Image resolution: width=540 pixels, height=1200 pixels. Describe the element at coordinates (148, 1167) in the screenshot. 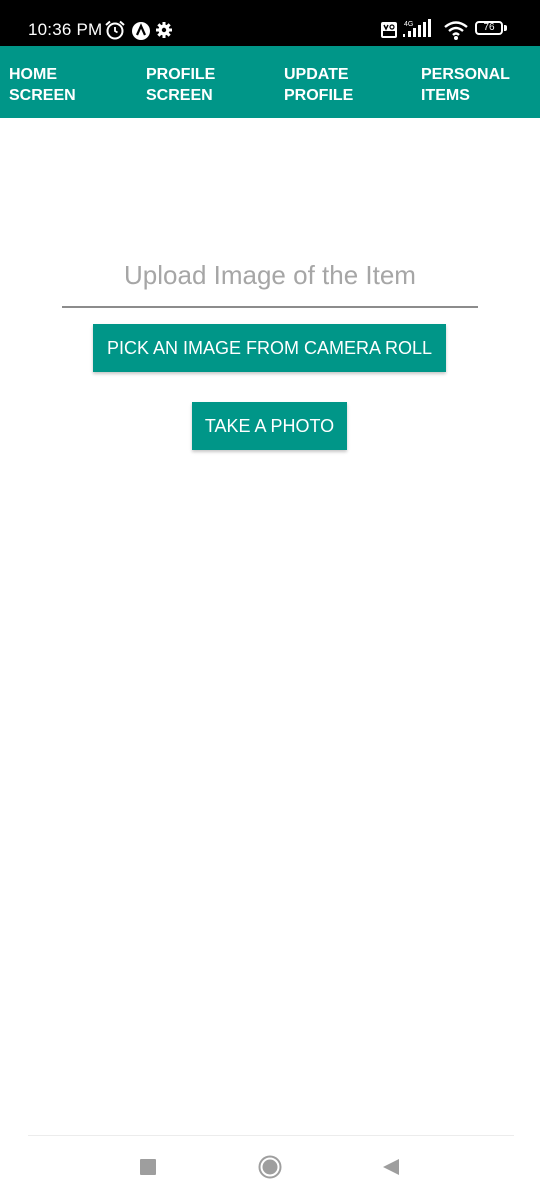

I see `recent-apps-icon` at that location.